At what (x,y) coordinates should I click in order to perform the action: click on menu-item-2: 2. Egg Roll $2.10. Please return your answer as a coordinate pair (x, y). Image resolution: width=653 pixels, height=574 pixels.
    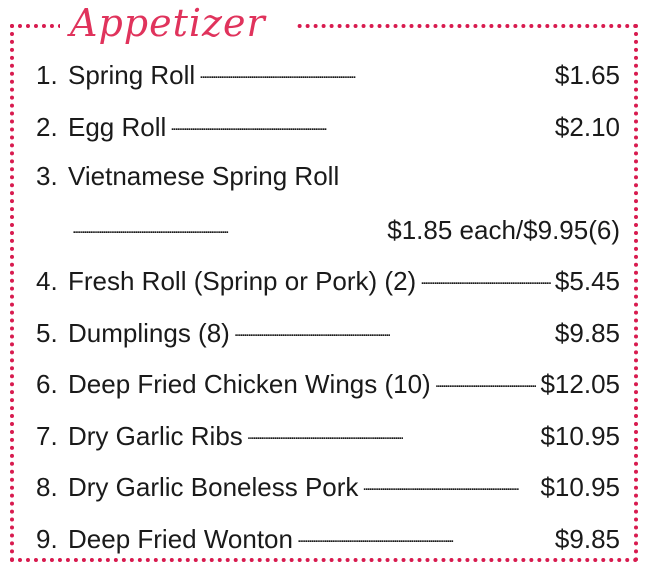
    Looking at the image, I should click on (328, 136).